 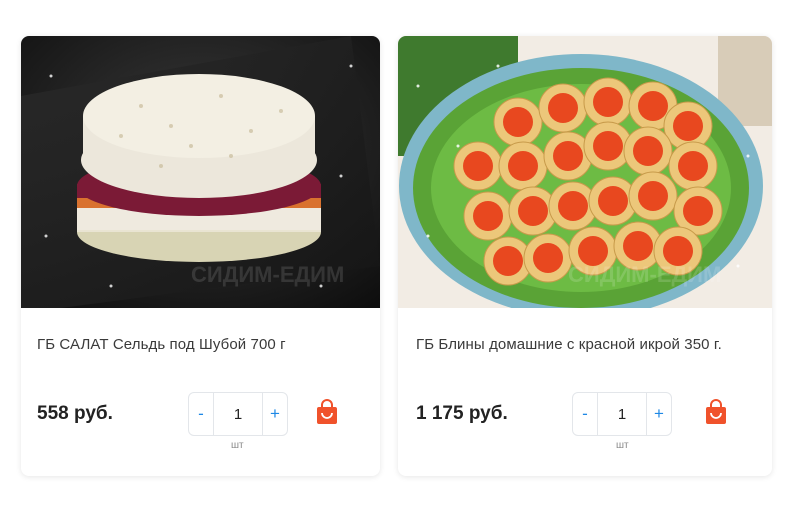 What do you see at coordinates (75, 413) in the screenshot?
I see `product-price: 558 руб.` at bounding box center [75, 413].